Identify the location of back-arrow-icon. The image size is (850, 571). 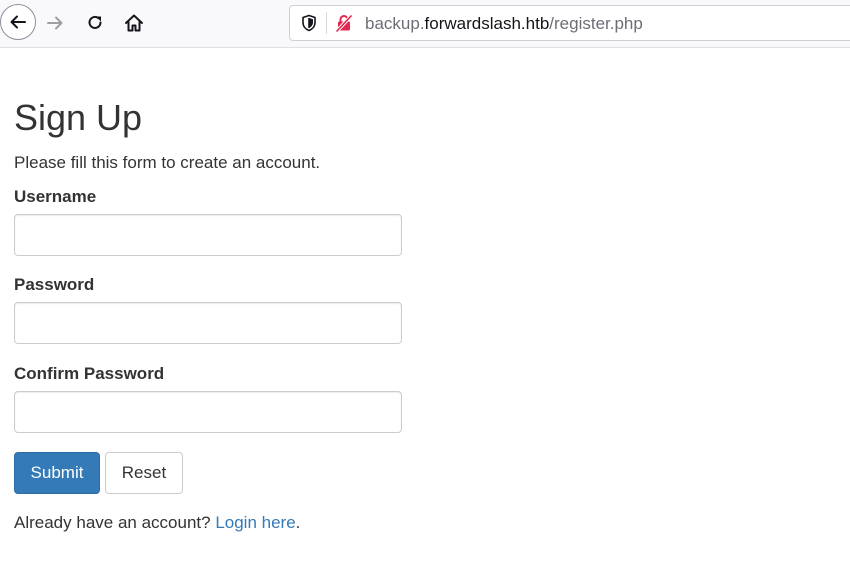
(18, 22).